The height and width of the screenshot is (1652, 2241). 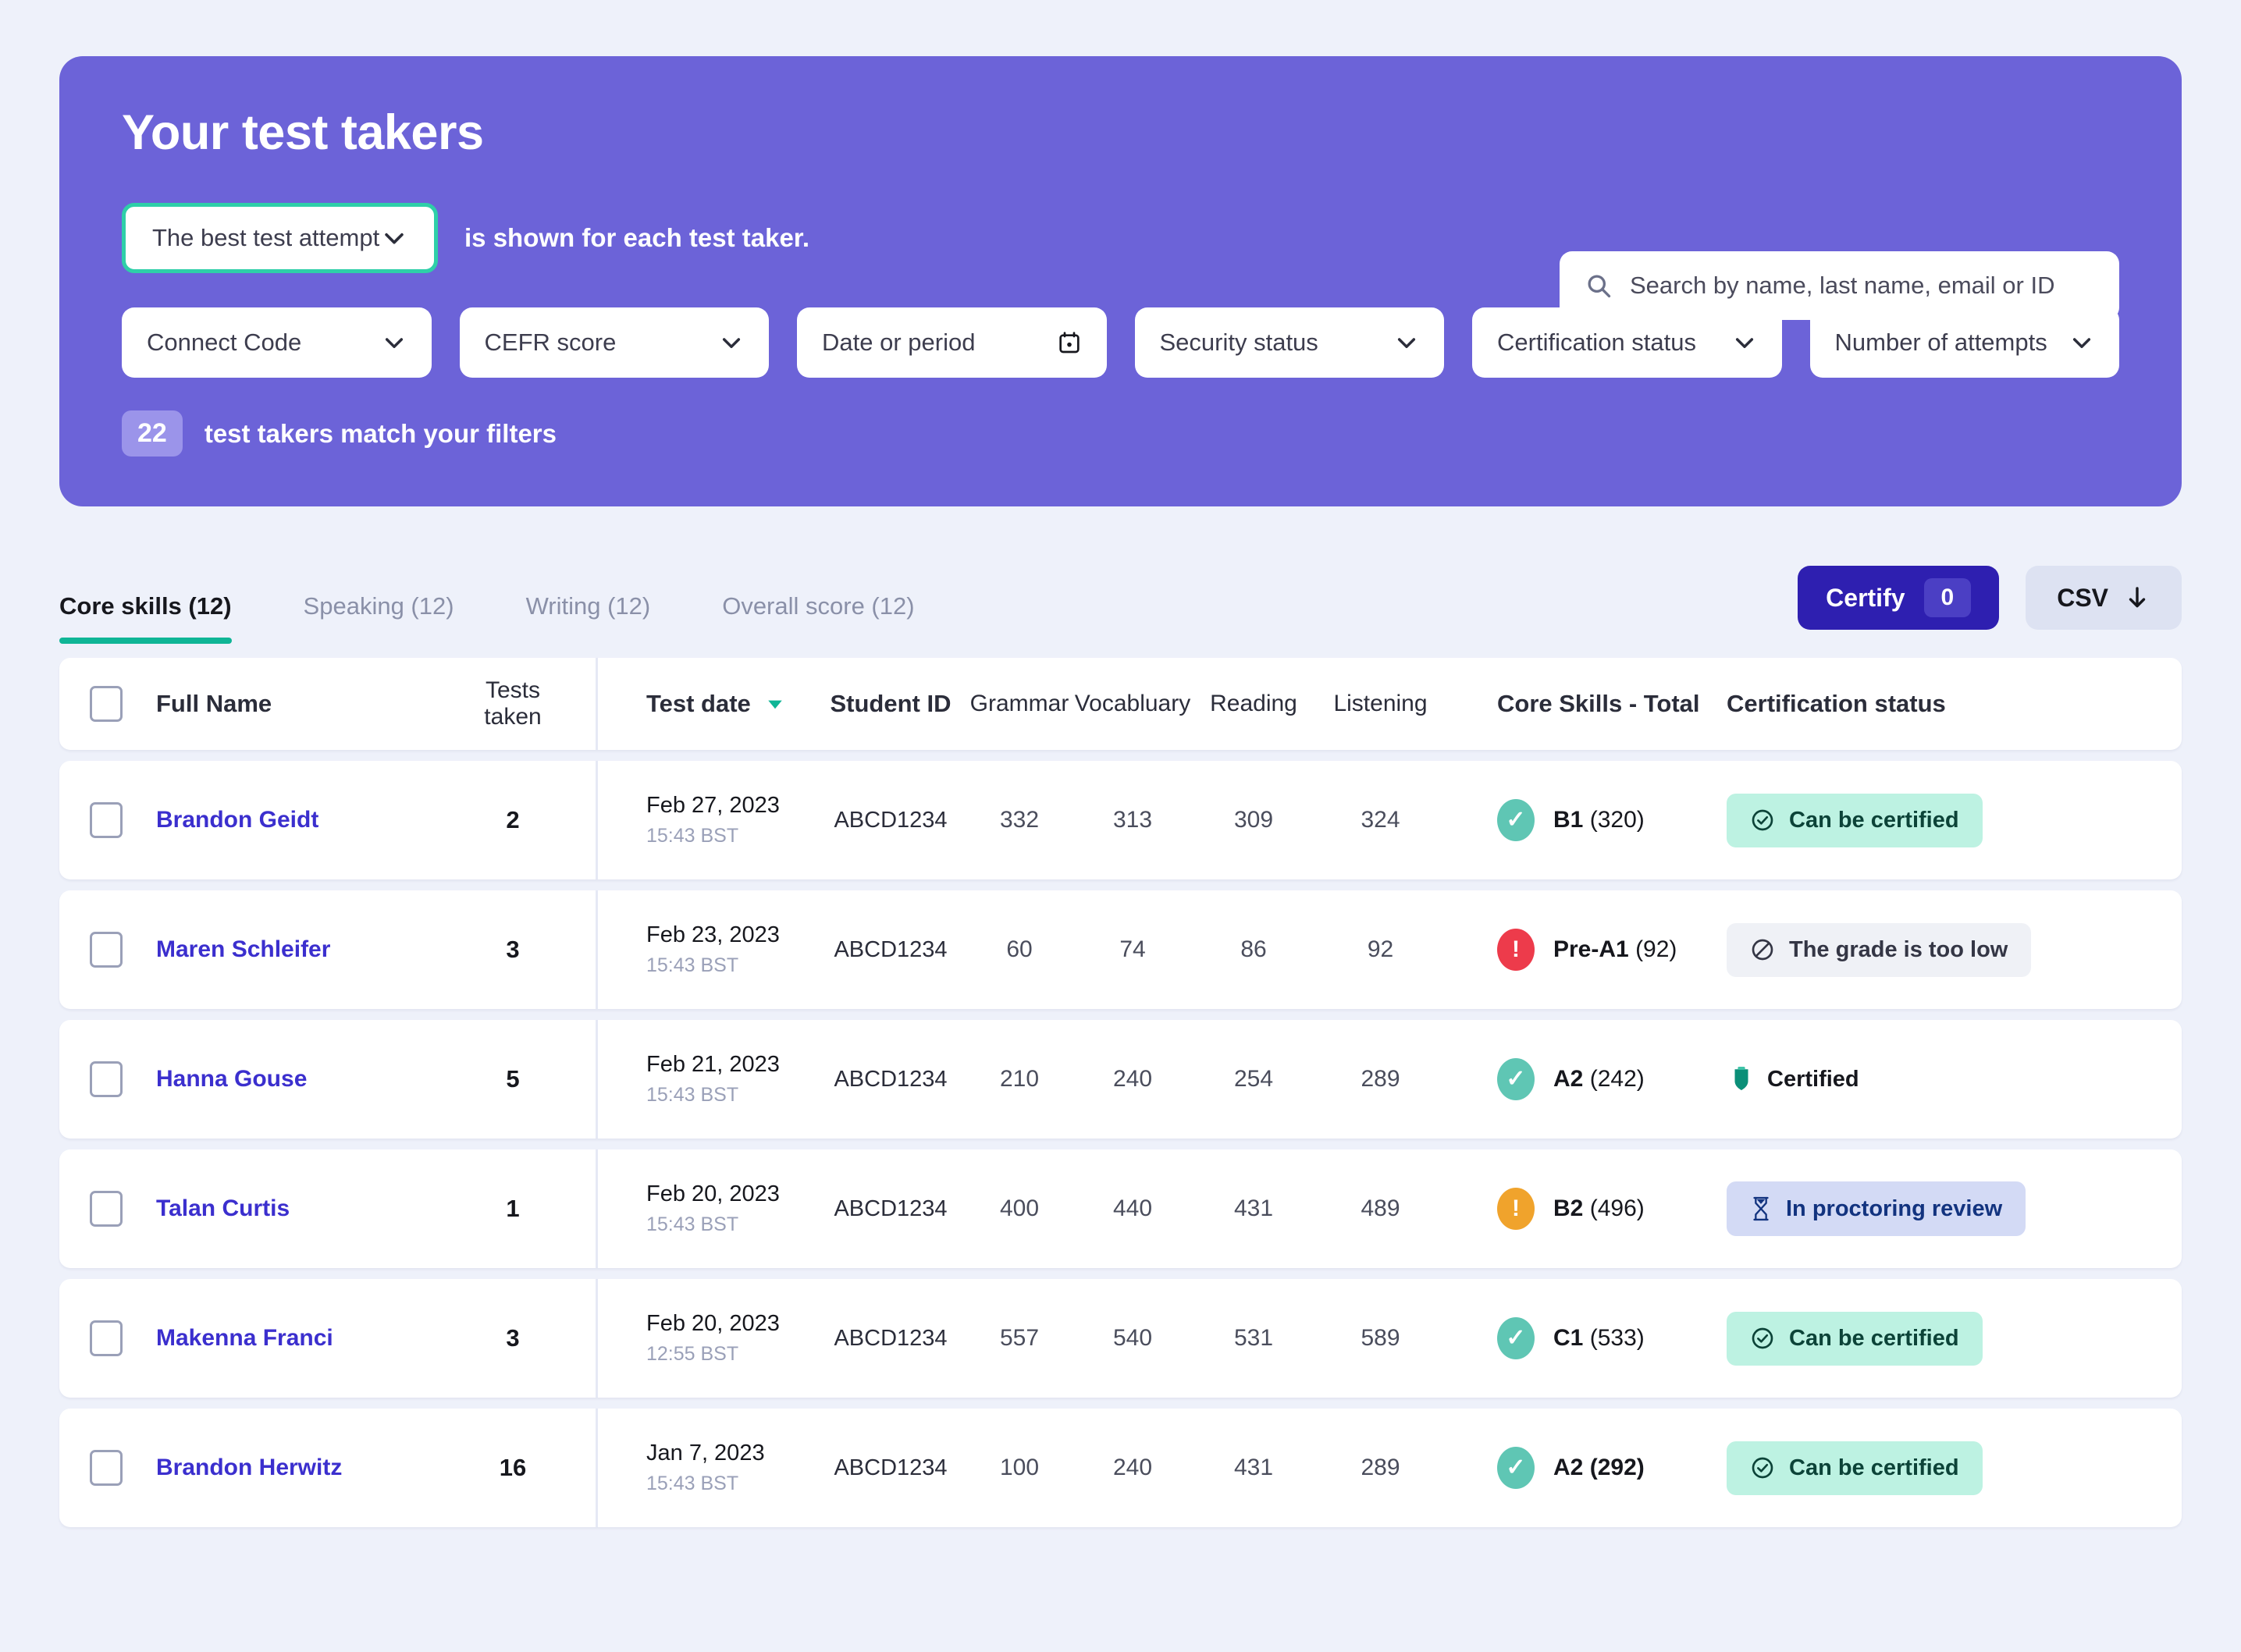 I want to click on test-taker-name-link: Hanna Gouse, so click(x=231, y=1079).